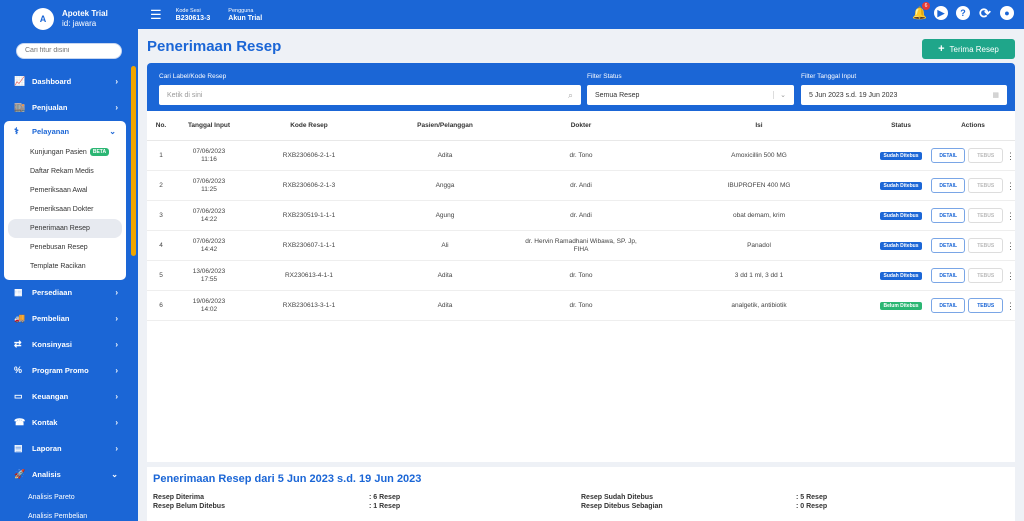 The image size is (1024, 521). Describe the element at coordinates (65, 209) in the screenshot. I see `submenu-pemeriksaan-dokter: Pemeriksaan Dokter` at that location.